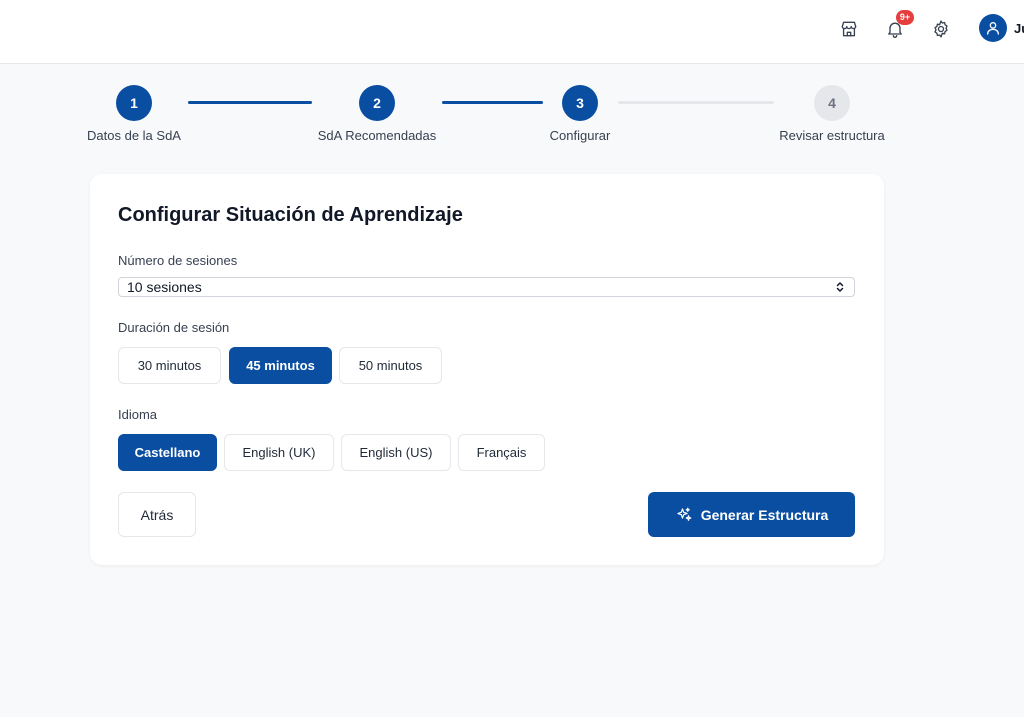 This screenshot has width=1024, height=717. I want to click on generate-structure-button: Generar Estructura, so click(751, 514).